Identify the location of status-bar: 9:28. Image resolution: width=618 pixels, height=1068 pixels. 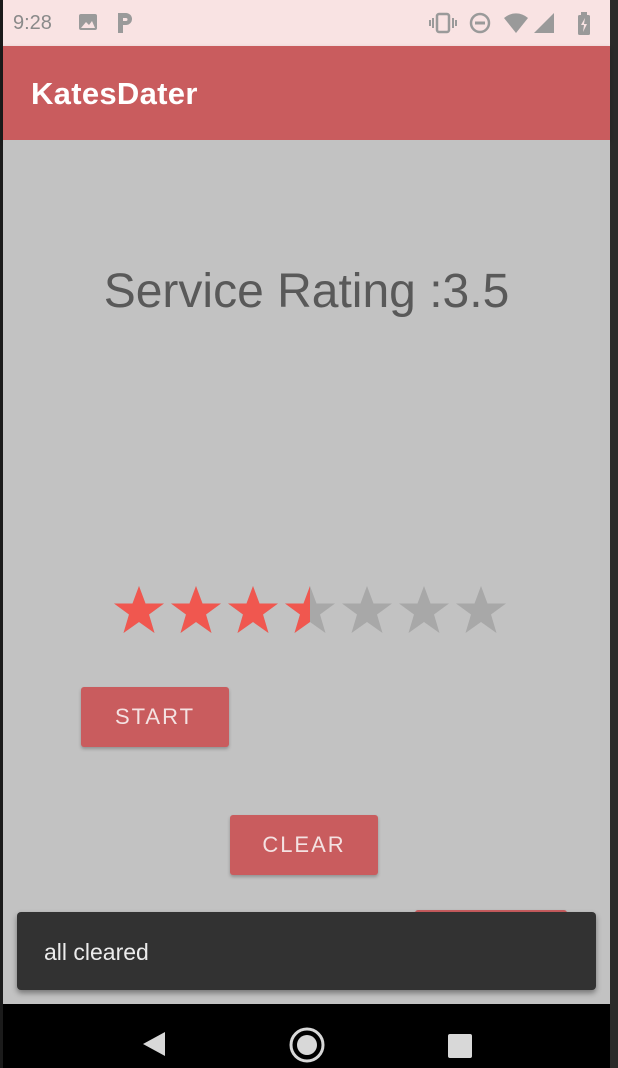
(306, 23).